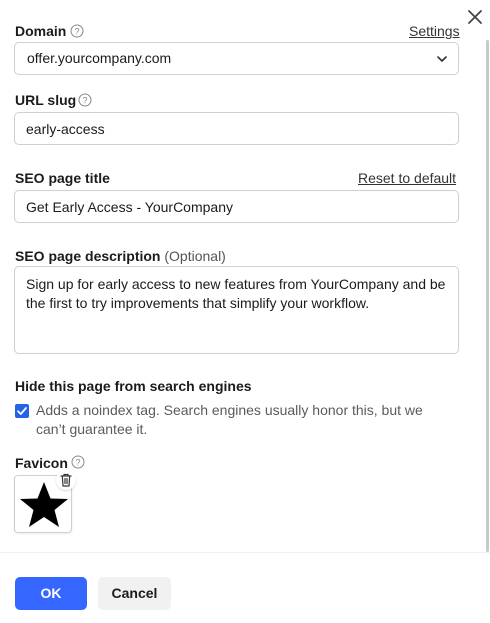  I want to click on domain-select-value: offer.yourcompany.com, so click(99, 58).